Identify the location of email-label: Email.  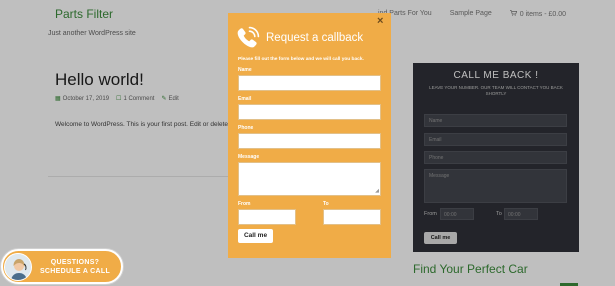
(245, 99).